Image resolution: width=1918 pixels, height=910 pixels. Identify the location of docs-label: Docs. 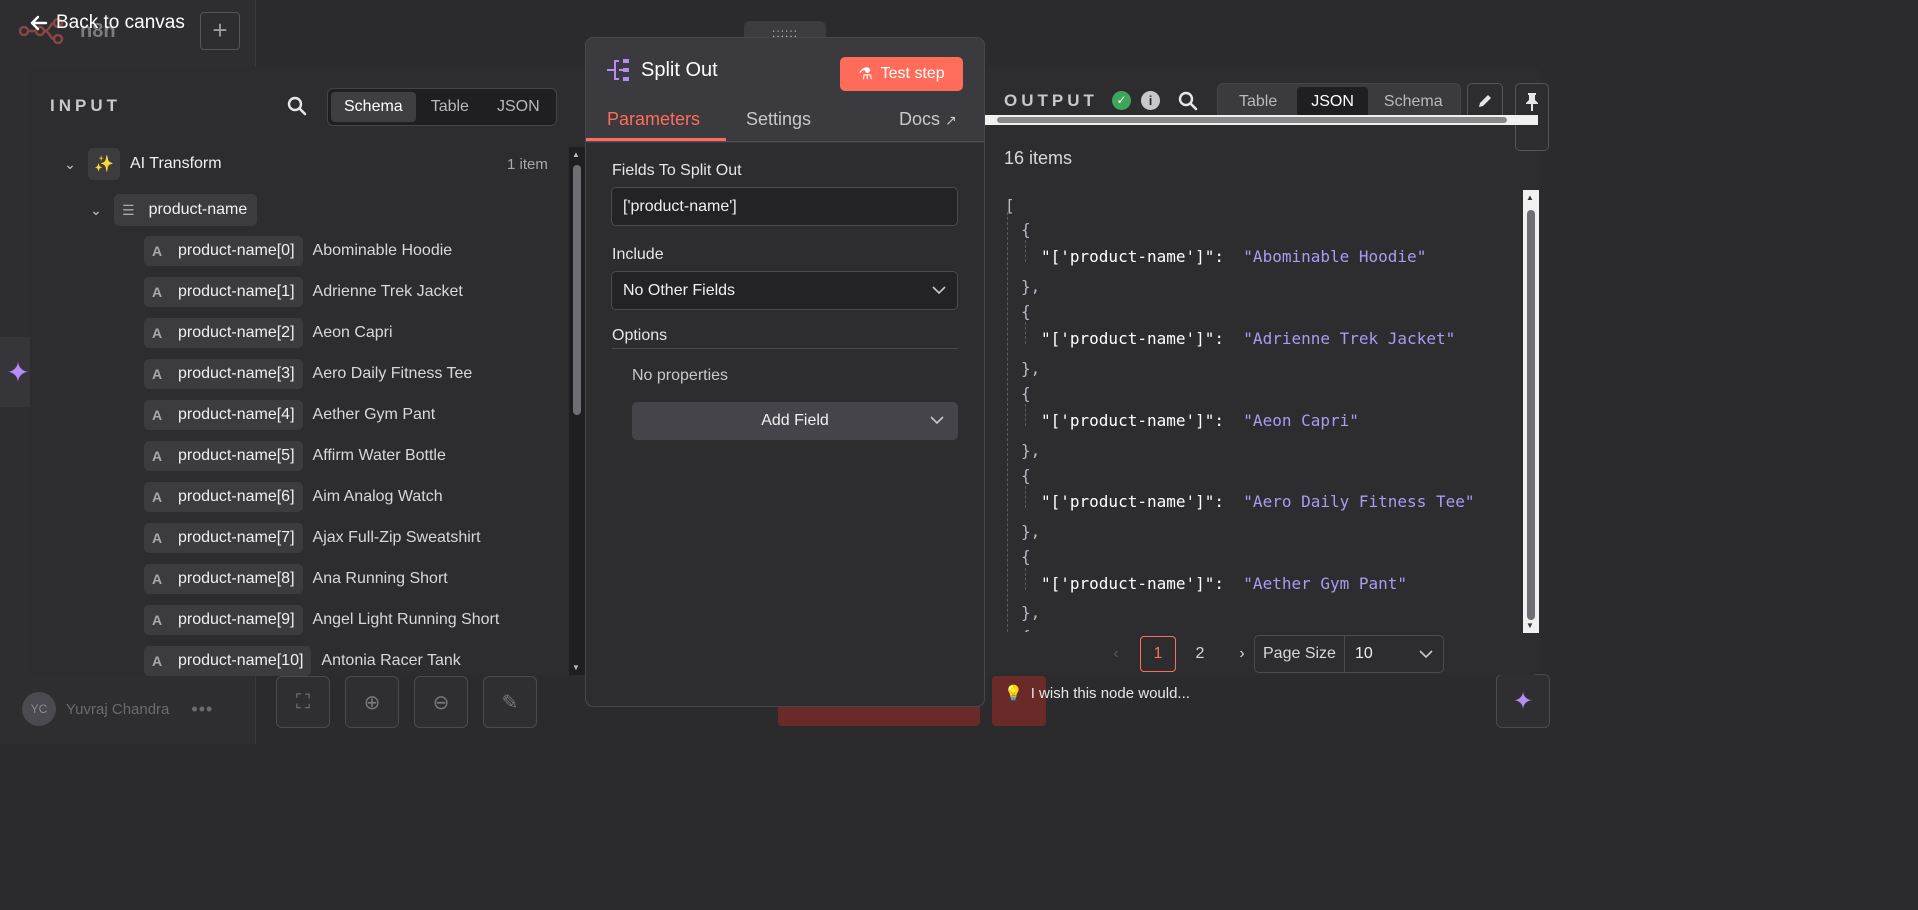
(920, 119).